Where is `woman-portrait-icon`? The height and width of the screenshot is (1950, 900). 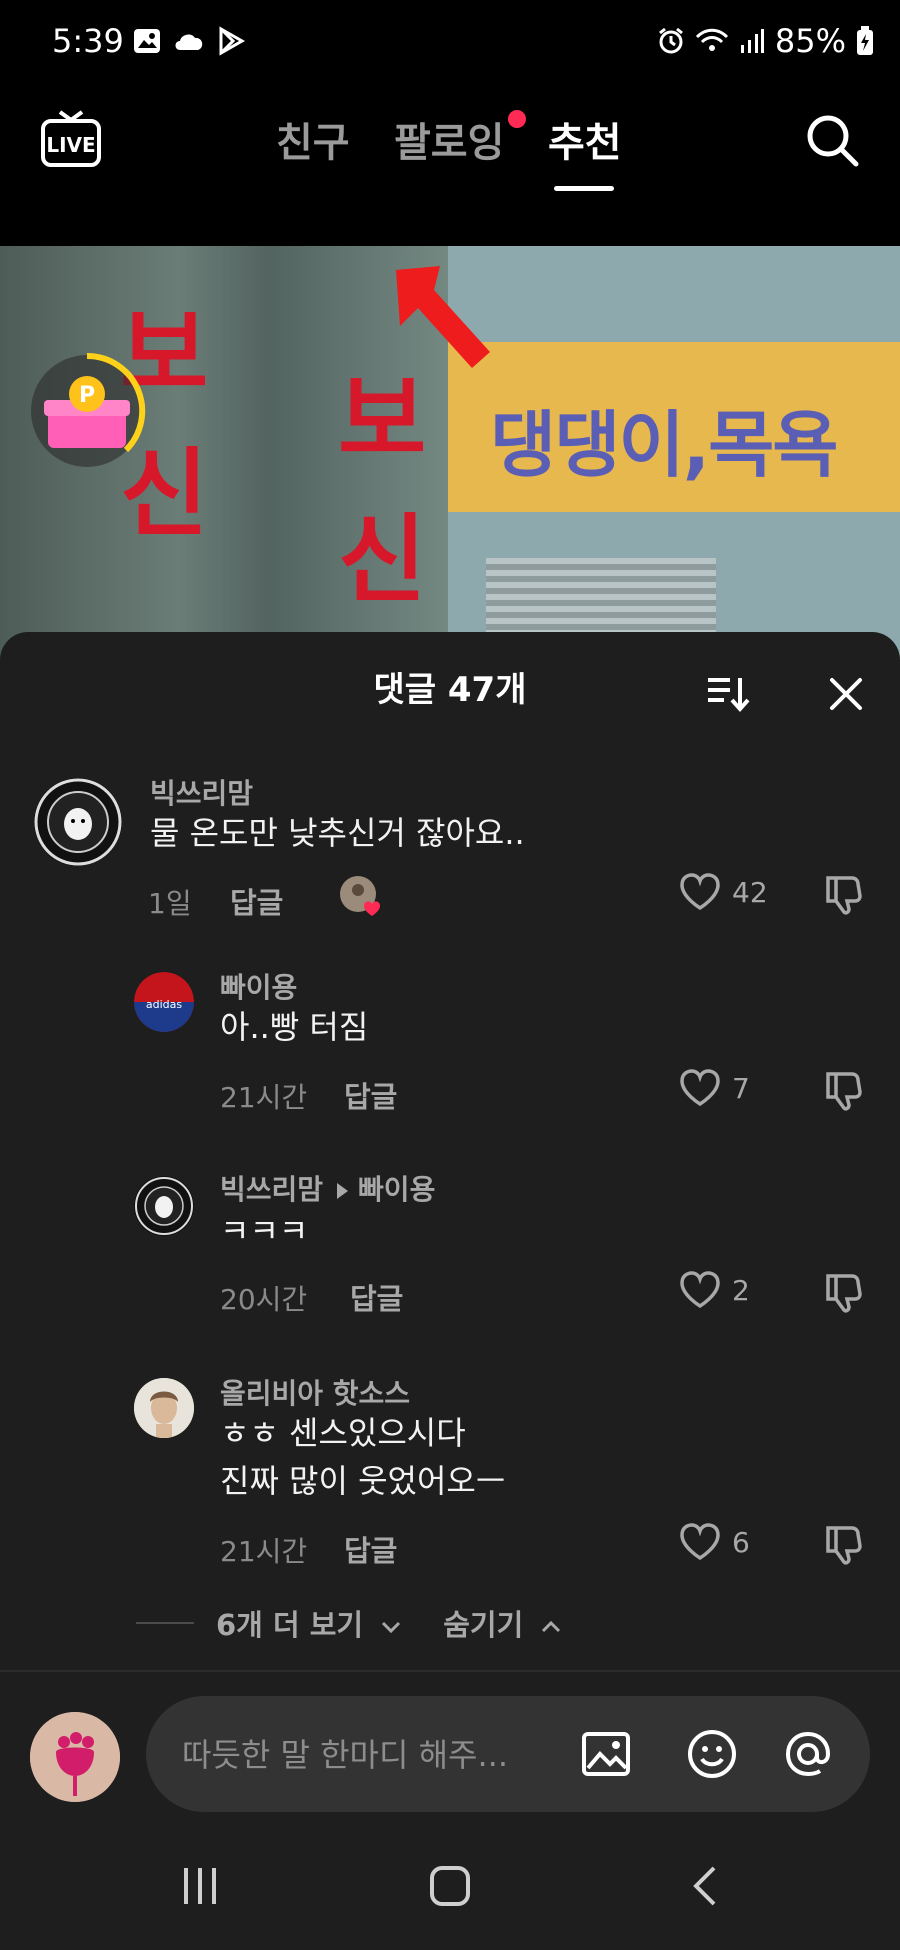
woman-portrait-icon is located at coordinates (164, 1408).